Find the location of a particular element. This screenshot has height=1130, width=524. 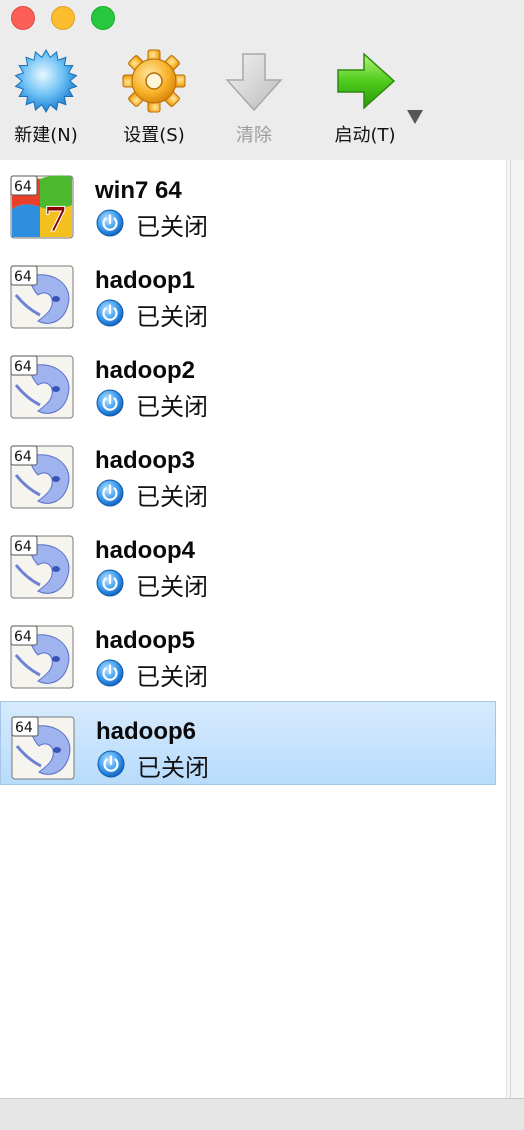

start-dropdown-arrow-icon is located at coordinates (415, 117).